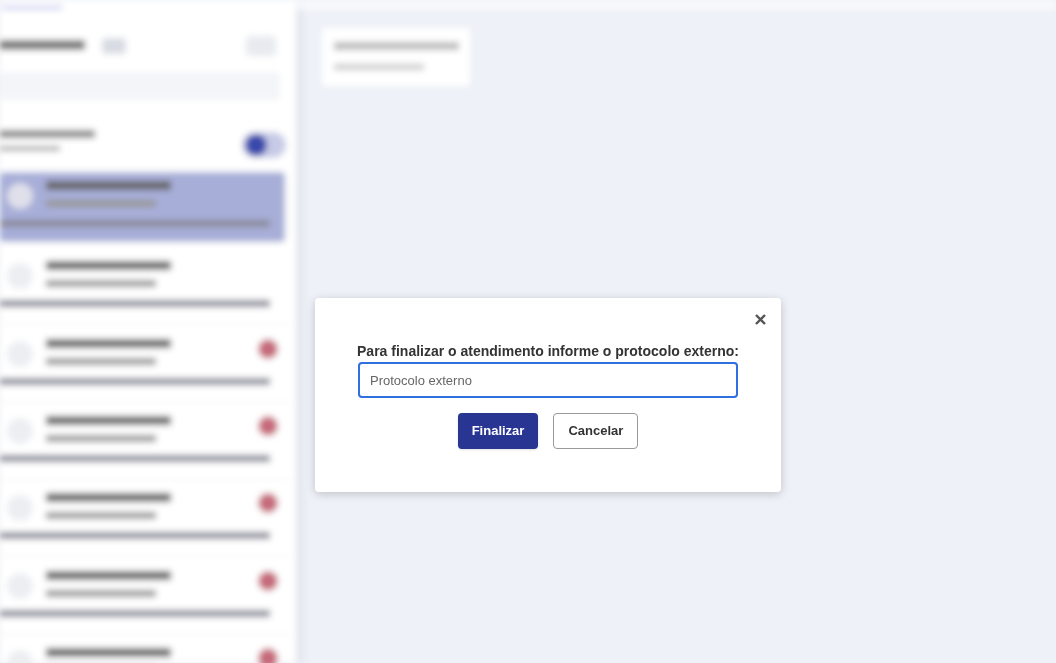  Describe the element at coordinates (548, 380) in the screenshot. I see `protocol-input-field: Protocolo externo` at that location.